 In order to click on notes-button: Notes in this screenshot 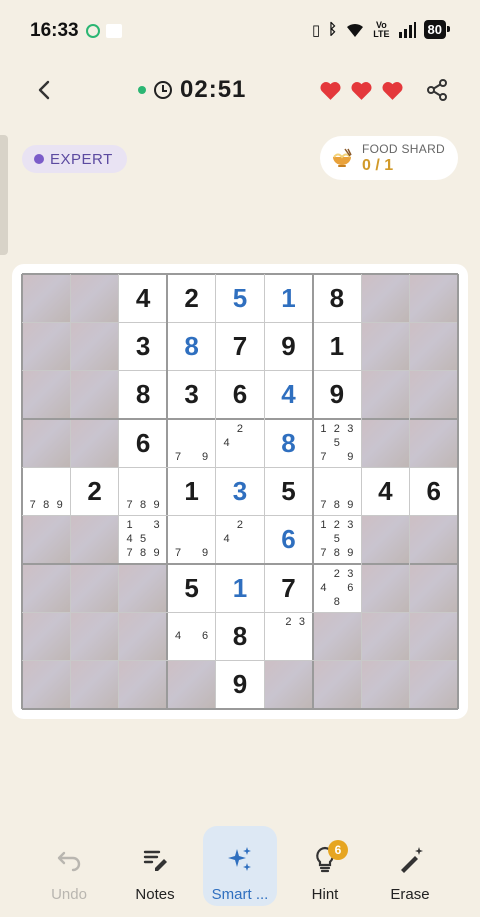, I will do `click(155, 866)`.